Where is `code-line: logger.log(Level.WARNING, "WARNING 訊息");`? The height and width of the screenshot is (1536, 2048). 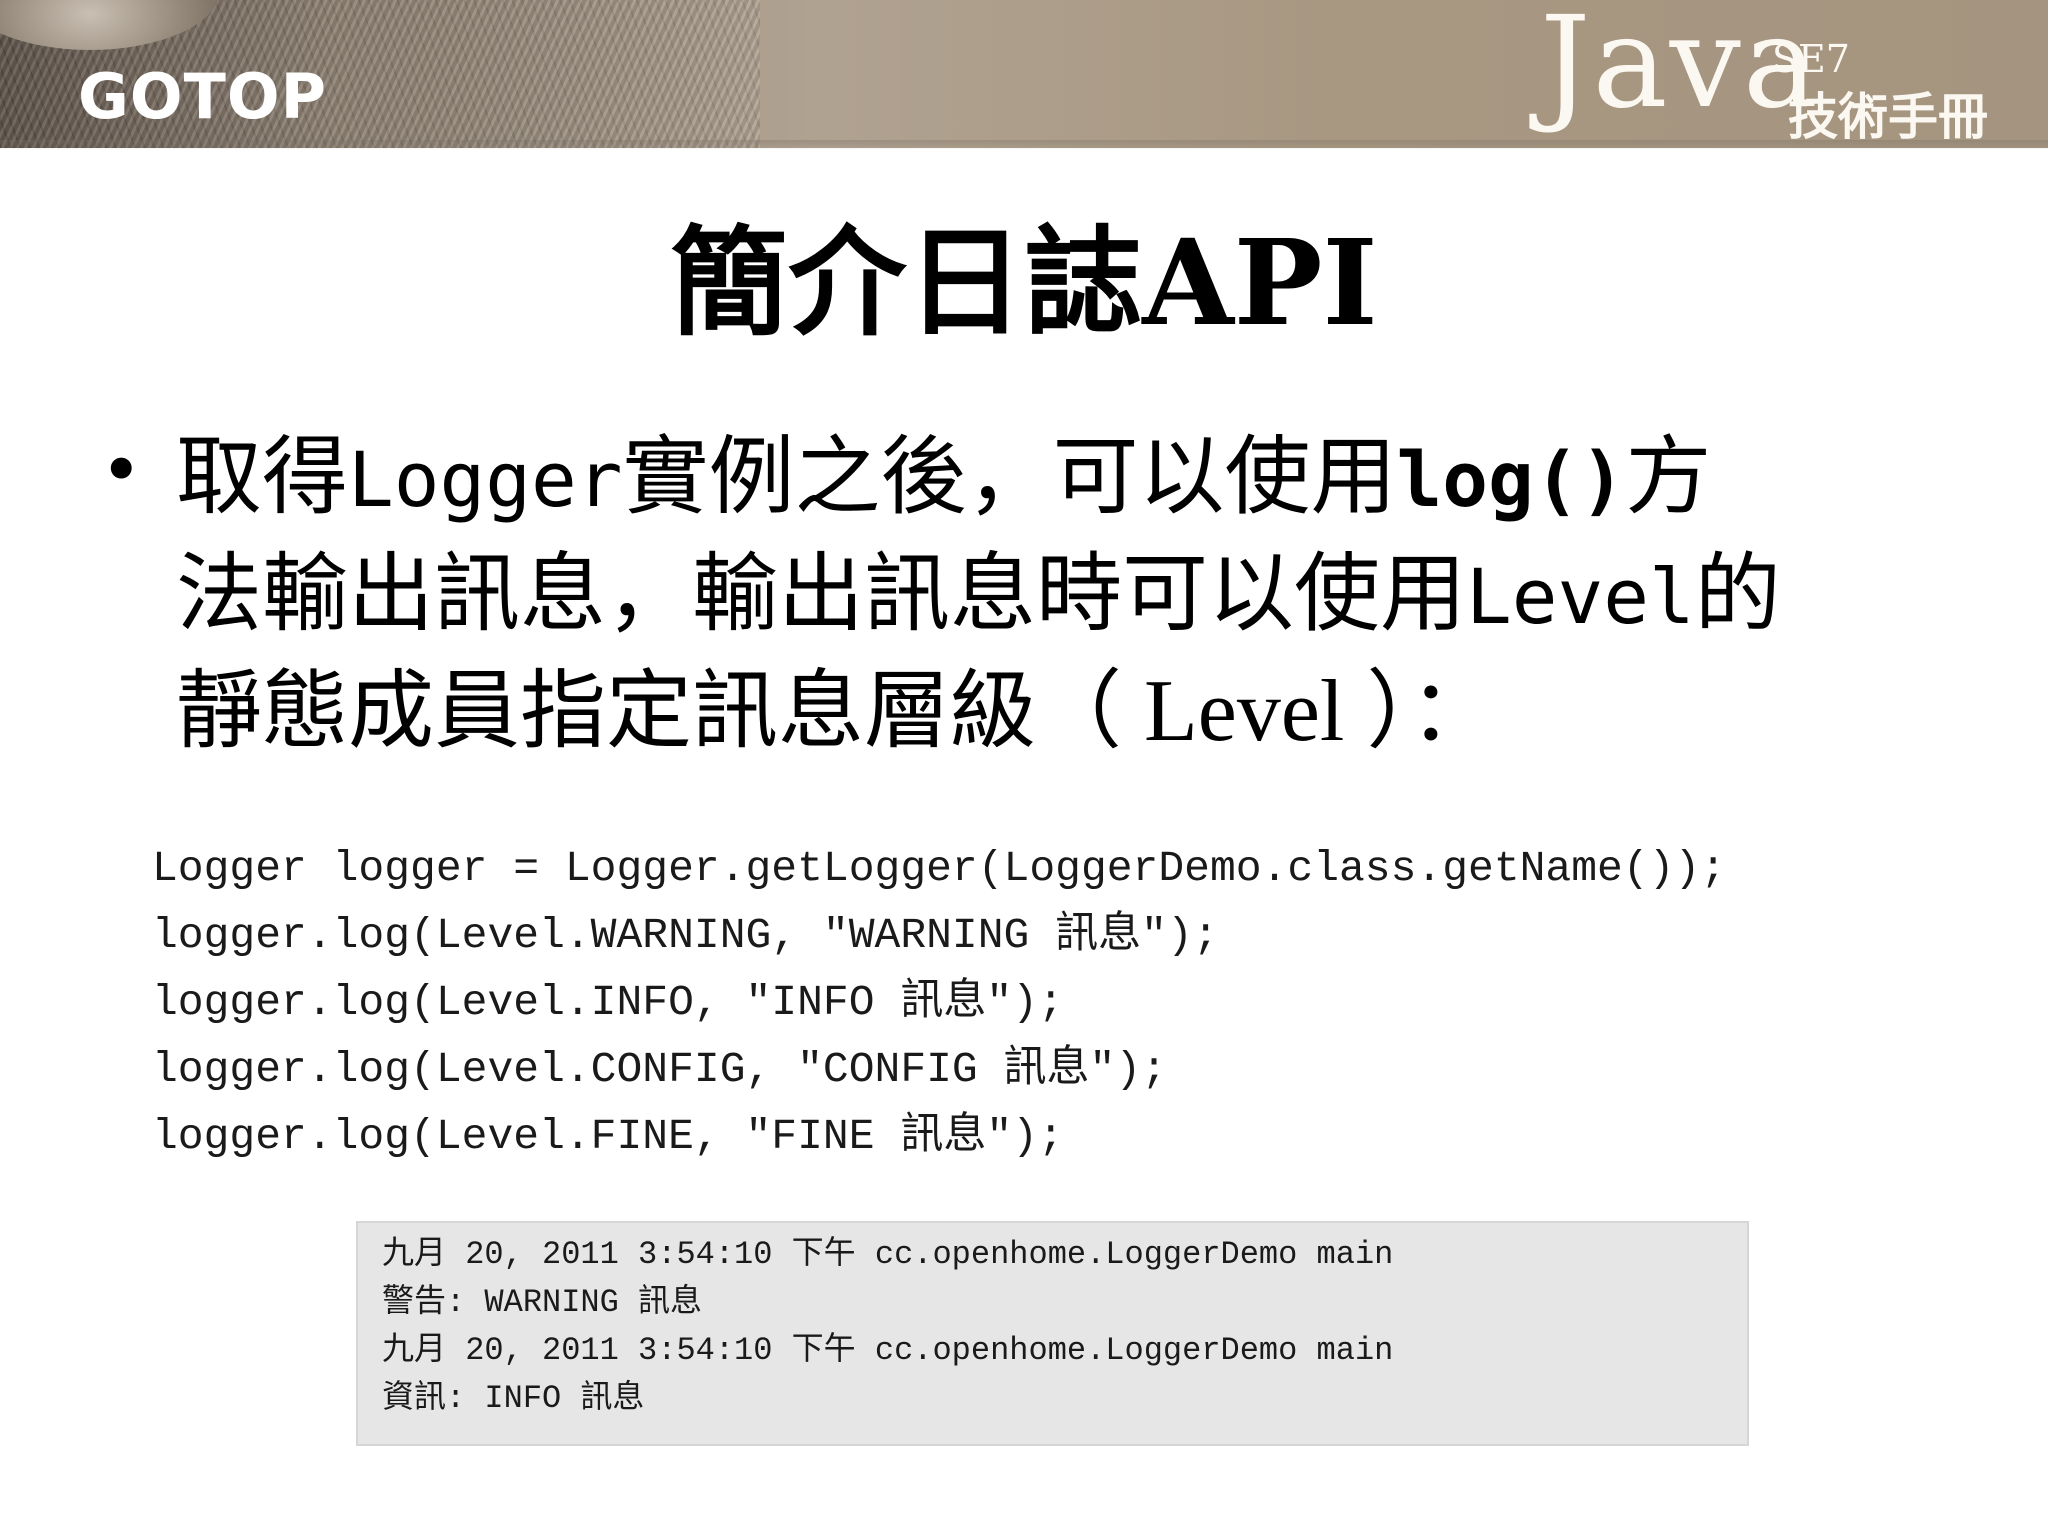
code-line: logger.log(Level.WARNING, "WARNING 訊息"); is located at coordinates (685, 935).